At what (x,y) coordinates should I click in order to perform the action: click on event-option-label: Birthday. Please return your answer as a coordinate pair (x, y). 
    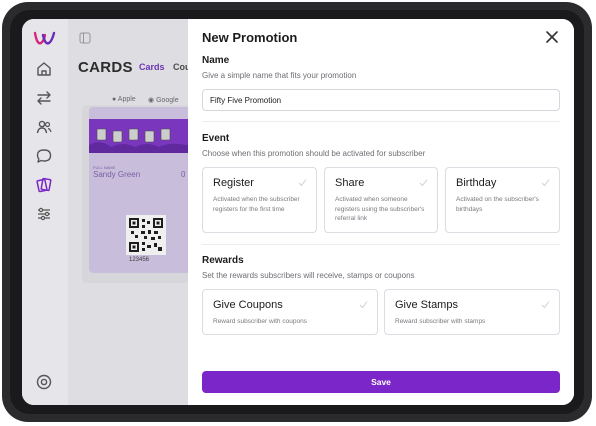
    Looking at the image, I should click on (476, 183).